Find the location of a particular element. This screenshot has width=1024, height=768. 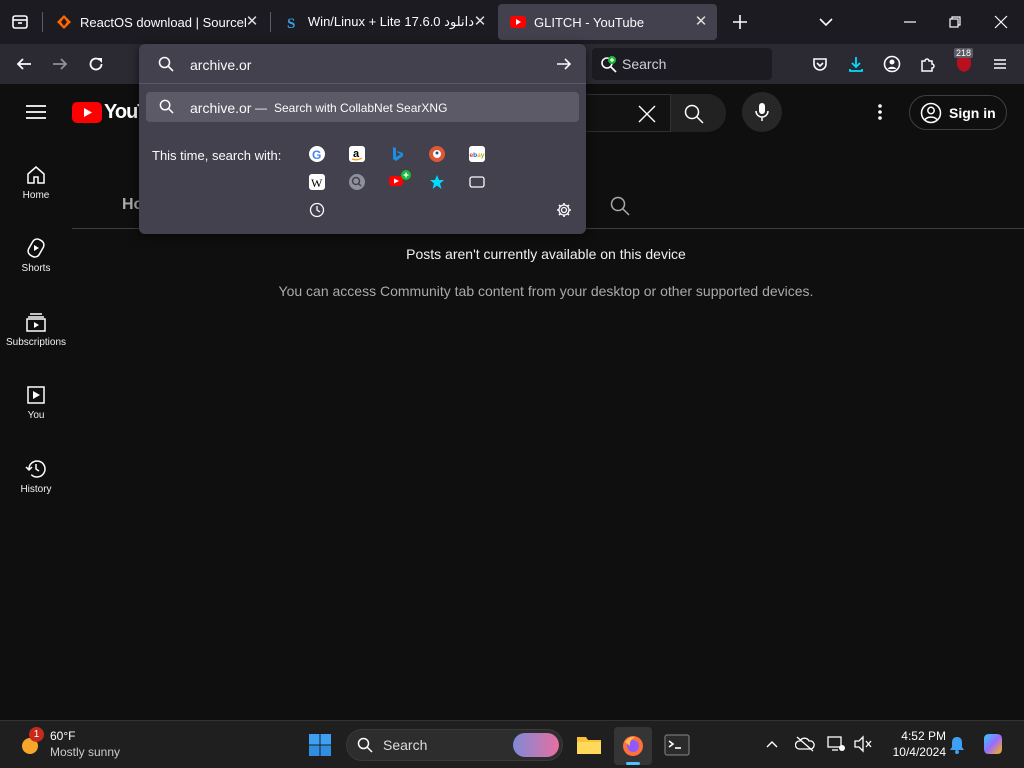

sign-in-label: Sign in is located at coordinates (972, 113).